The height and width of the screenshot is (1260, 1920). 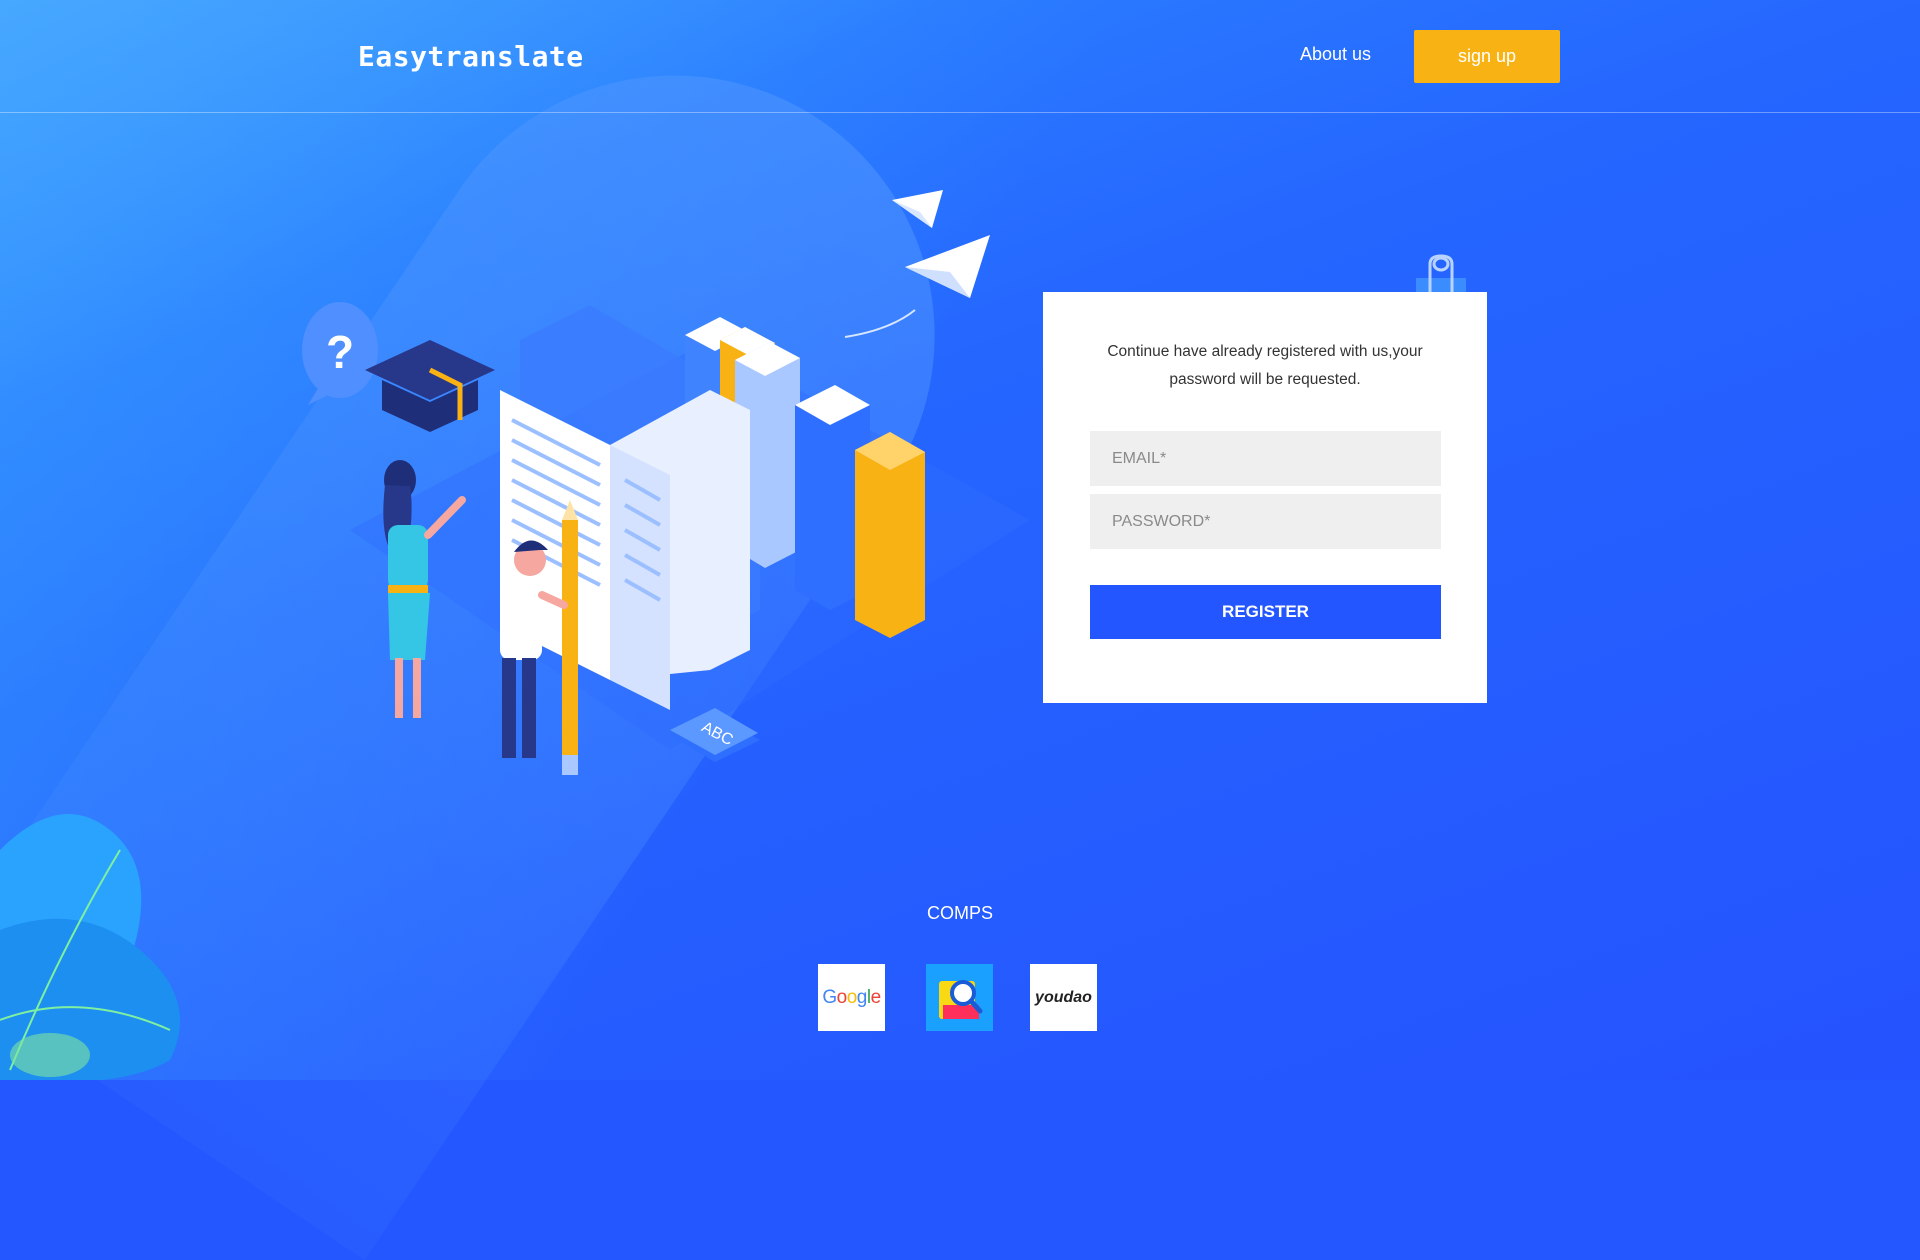 What do you see at coordinates (430, 386) in the screenshot?
I see `graduation-cap-icon` at bounding box center [430, 386].